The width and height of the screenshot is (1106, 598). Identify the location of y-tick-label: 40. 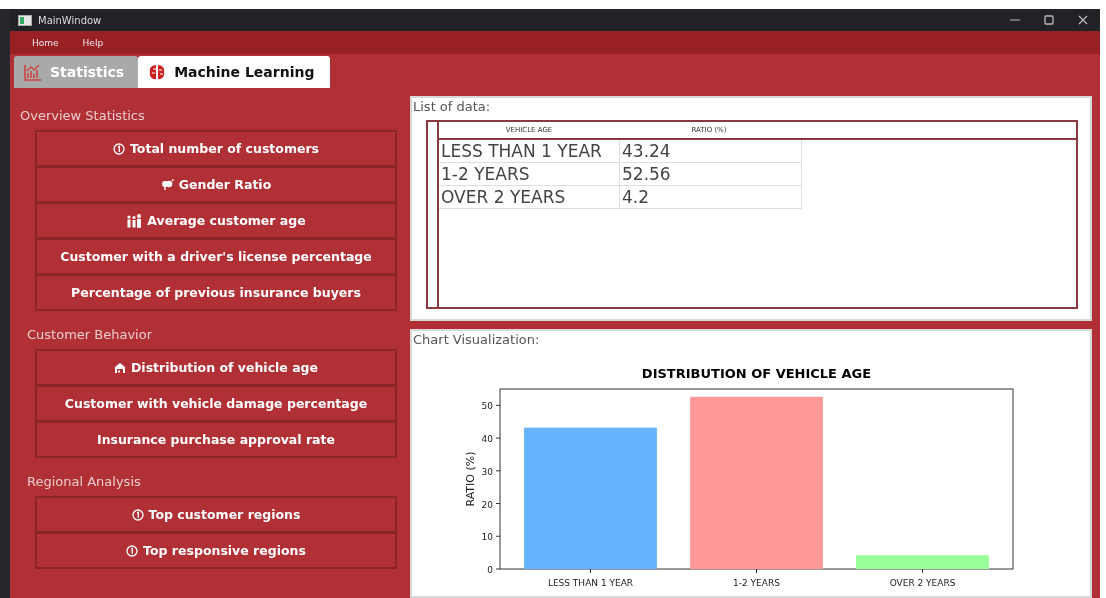
(487, 439).